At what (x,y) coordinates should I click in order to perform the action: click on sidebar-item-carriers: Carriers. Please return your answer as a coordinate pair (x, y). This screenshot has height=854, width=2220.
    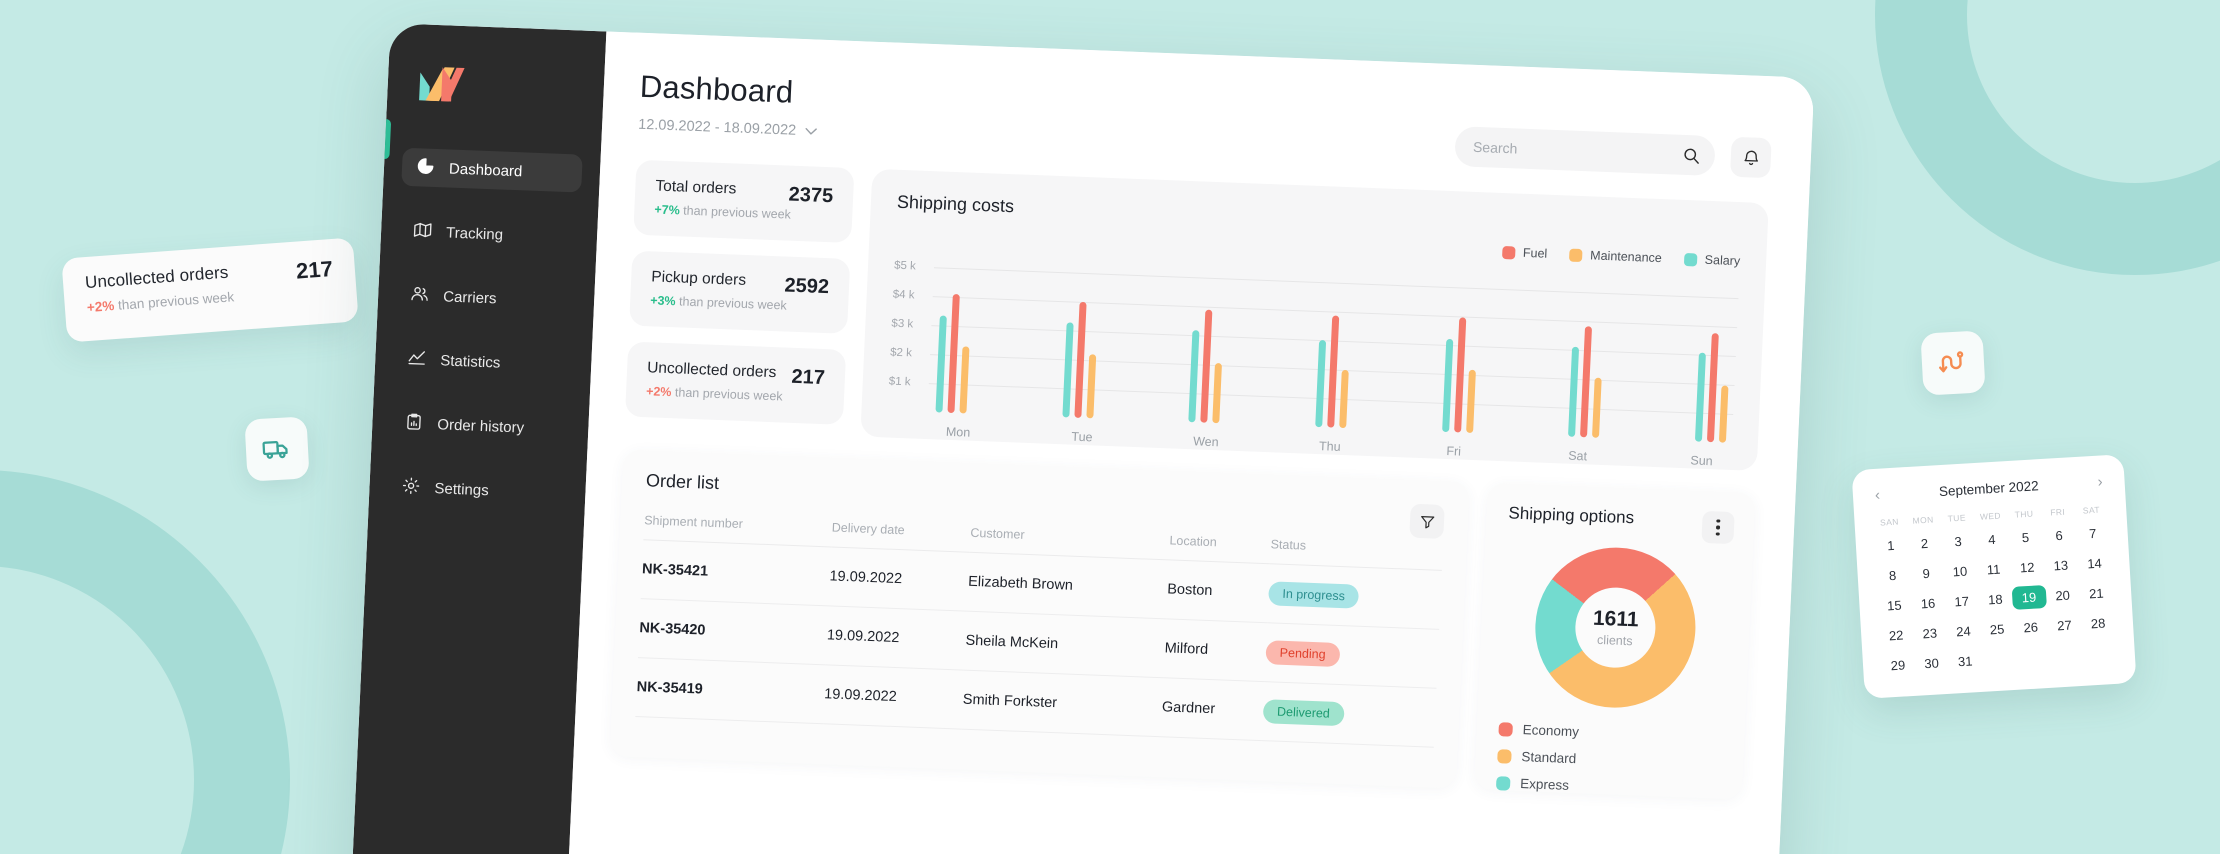
    Looking at the image, I should click on (486, 298).